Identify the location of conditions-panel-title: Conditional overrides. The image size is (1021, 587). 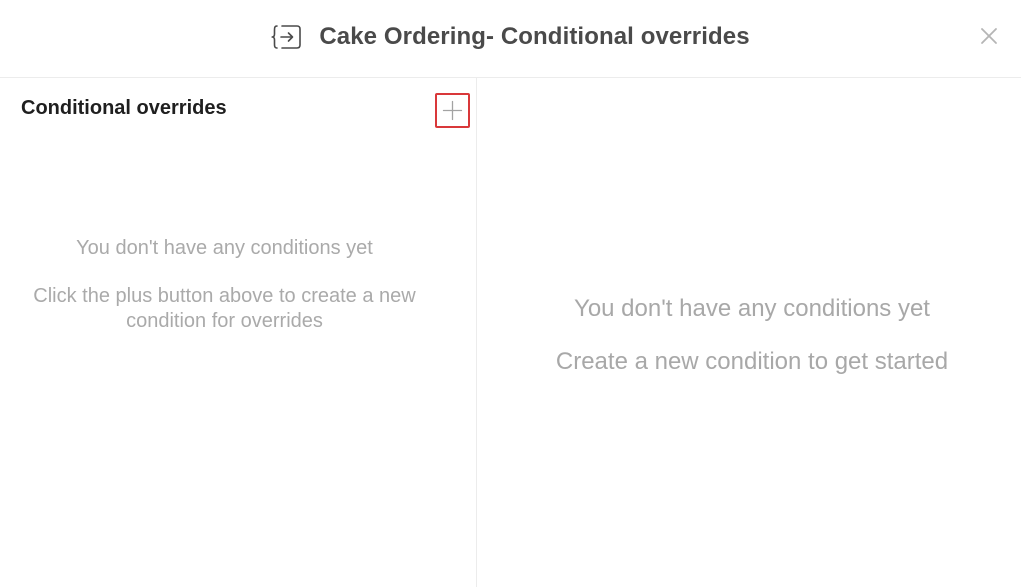
(124, 108).